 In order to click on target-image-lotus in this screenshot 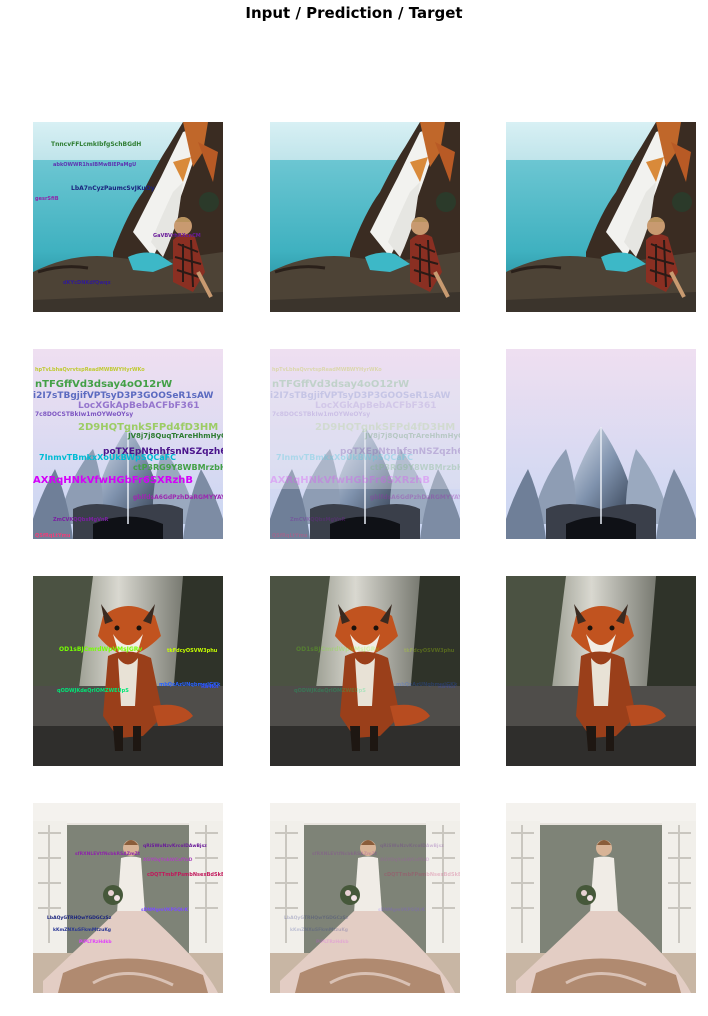, I will do `click(601, 444)`.